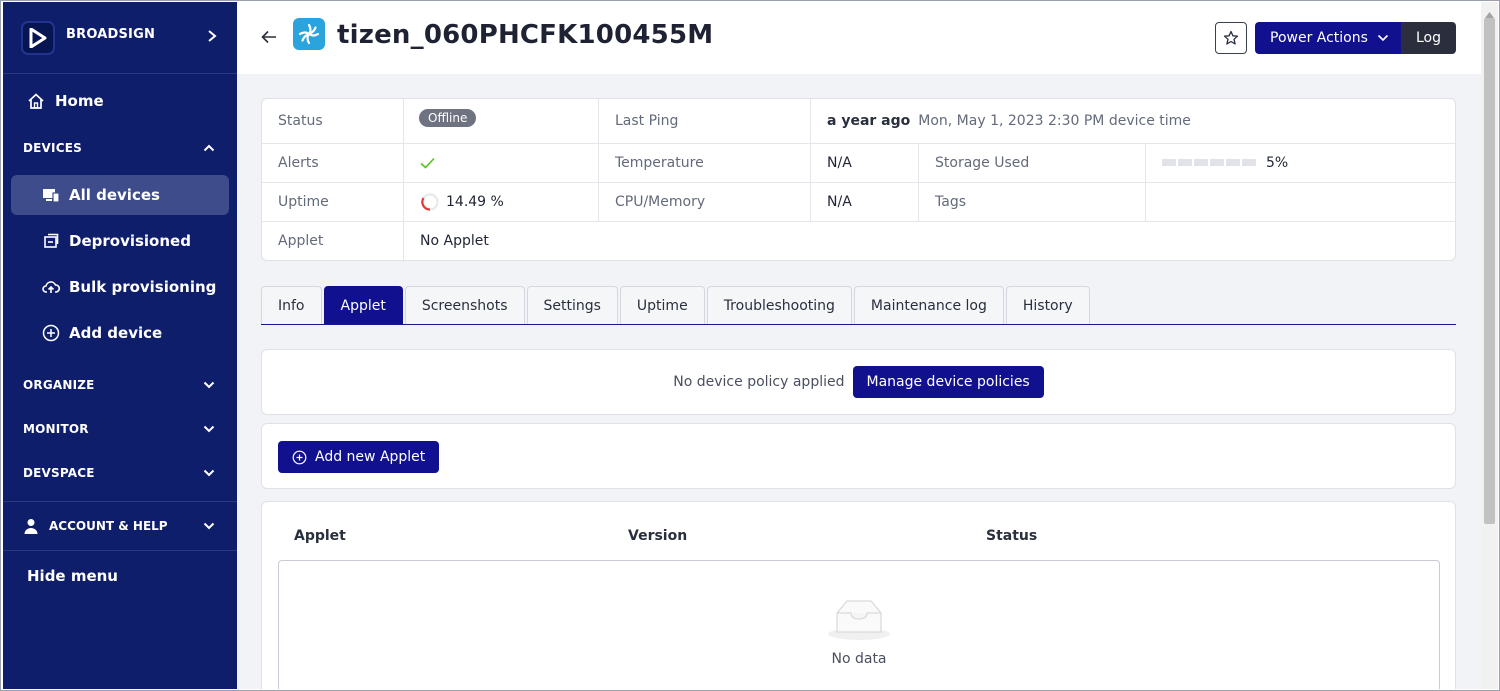  Describe the element at coordinates (59, 385) in the screenshot. I see `section-organize-label: ORGANIZE` at that location.